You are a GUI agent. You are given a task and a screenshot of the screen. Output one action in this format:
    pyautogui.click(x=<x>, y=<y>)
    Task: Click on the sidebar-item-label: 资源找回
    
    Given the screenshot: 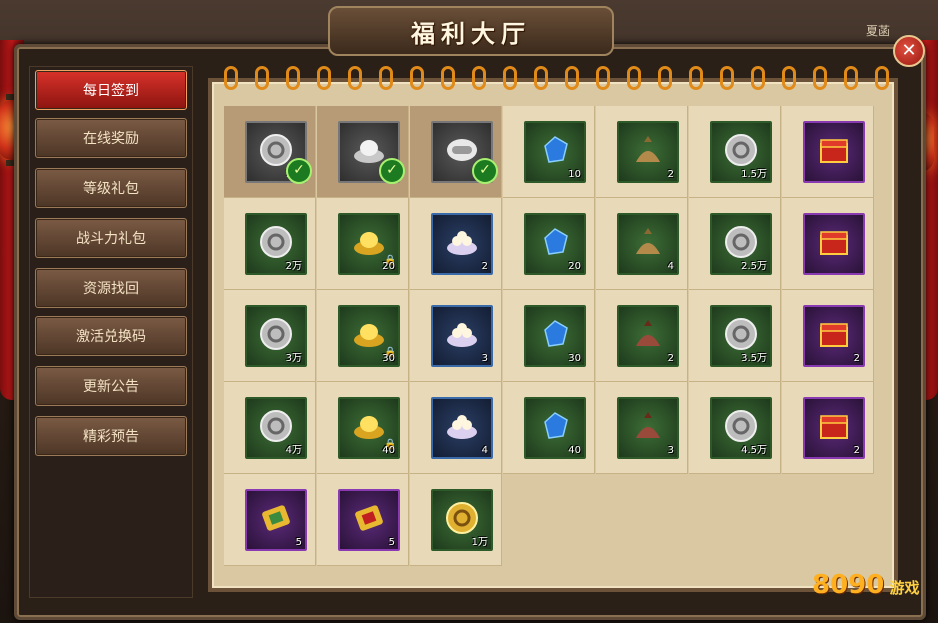 What is the action you would take?
    pyautogui.click(x=111, y=289)
    